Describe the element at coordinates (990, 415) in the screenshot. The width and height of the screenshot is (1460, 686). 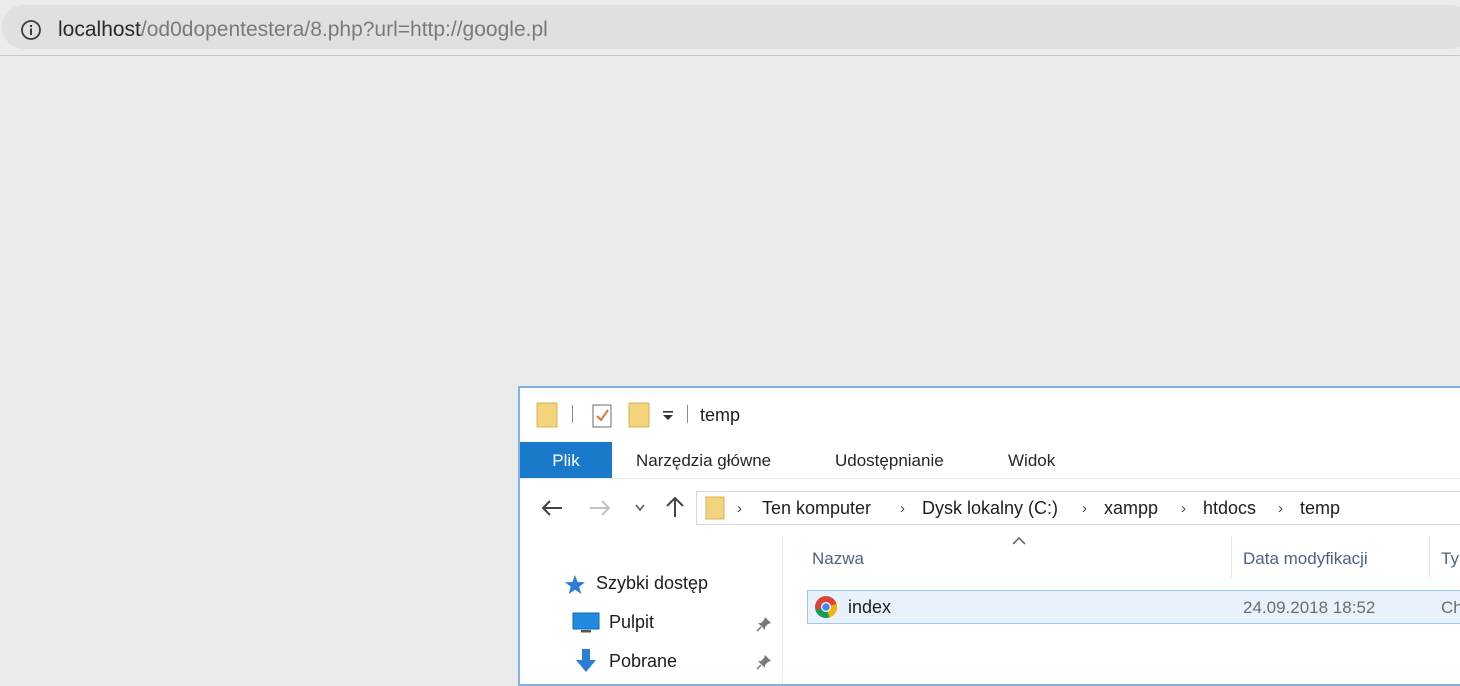
I see `title-bar: temp` at that location.